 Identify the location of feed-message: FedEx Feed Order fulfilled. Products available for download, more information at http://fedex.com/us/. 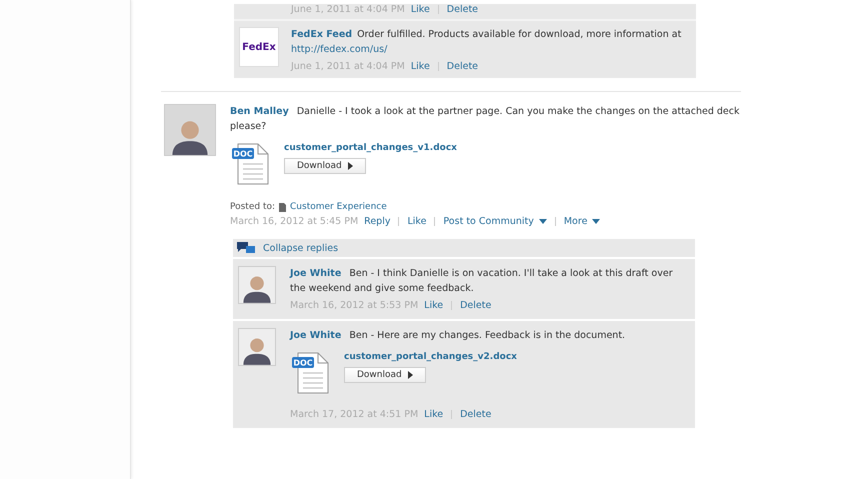
(486, 42).